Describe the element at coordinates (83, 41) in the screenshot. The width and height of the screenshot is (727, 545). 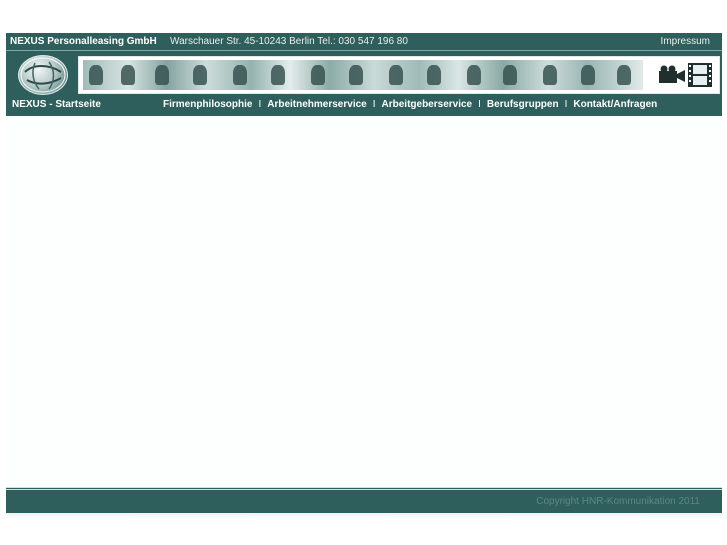
I see `company-name: NEXUS Personalleasing GmbH` at that location.